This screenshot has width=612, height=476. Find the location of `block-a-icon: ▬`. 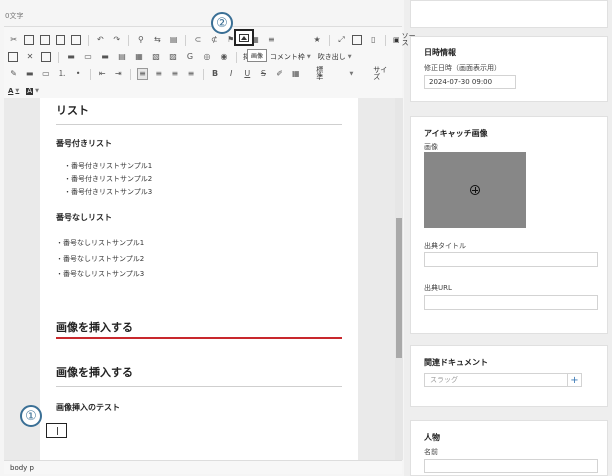

block-a-icon: ▬ is located at coordinates (71, 57).